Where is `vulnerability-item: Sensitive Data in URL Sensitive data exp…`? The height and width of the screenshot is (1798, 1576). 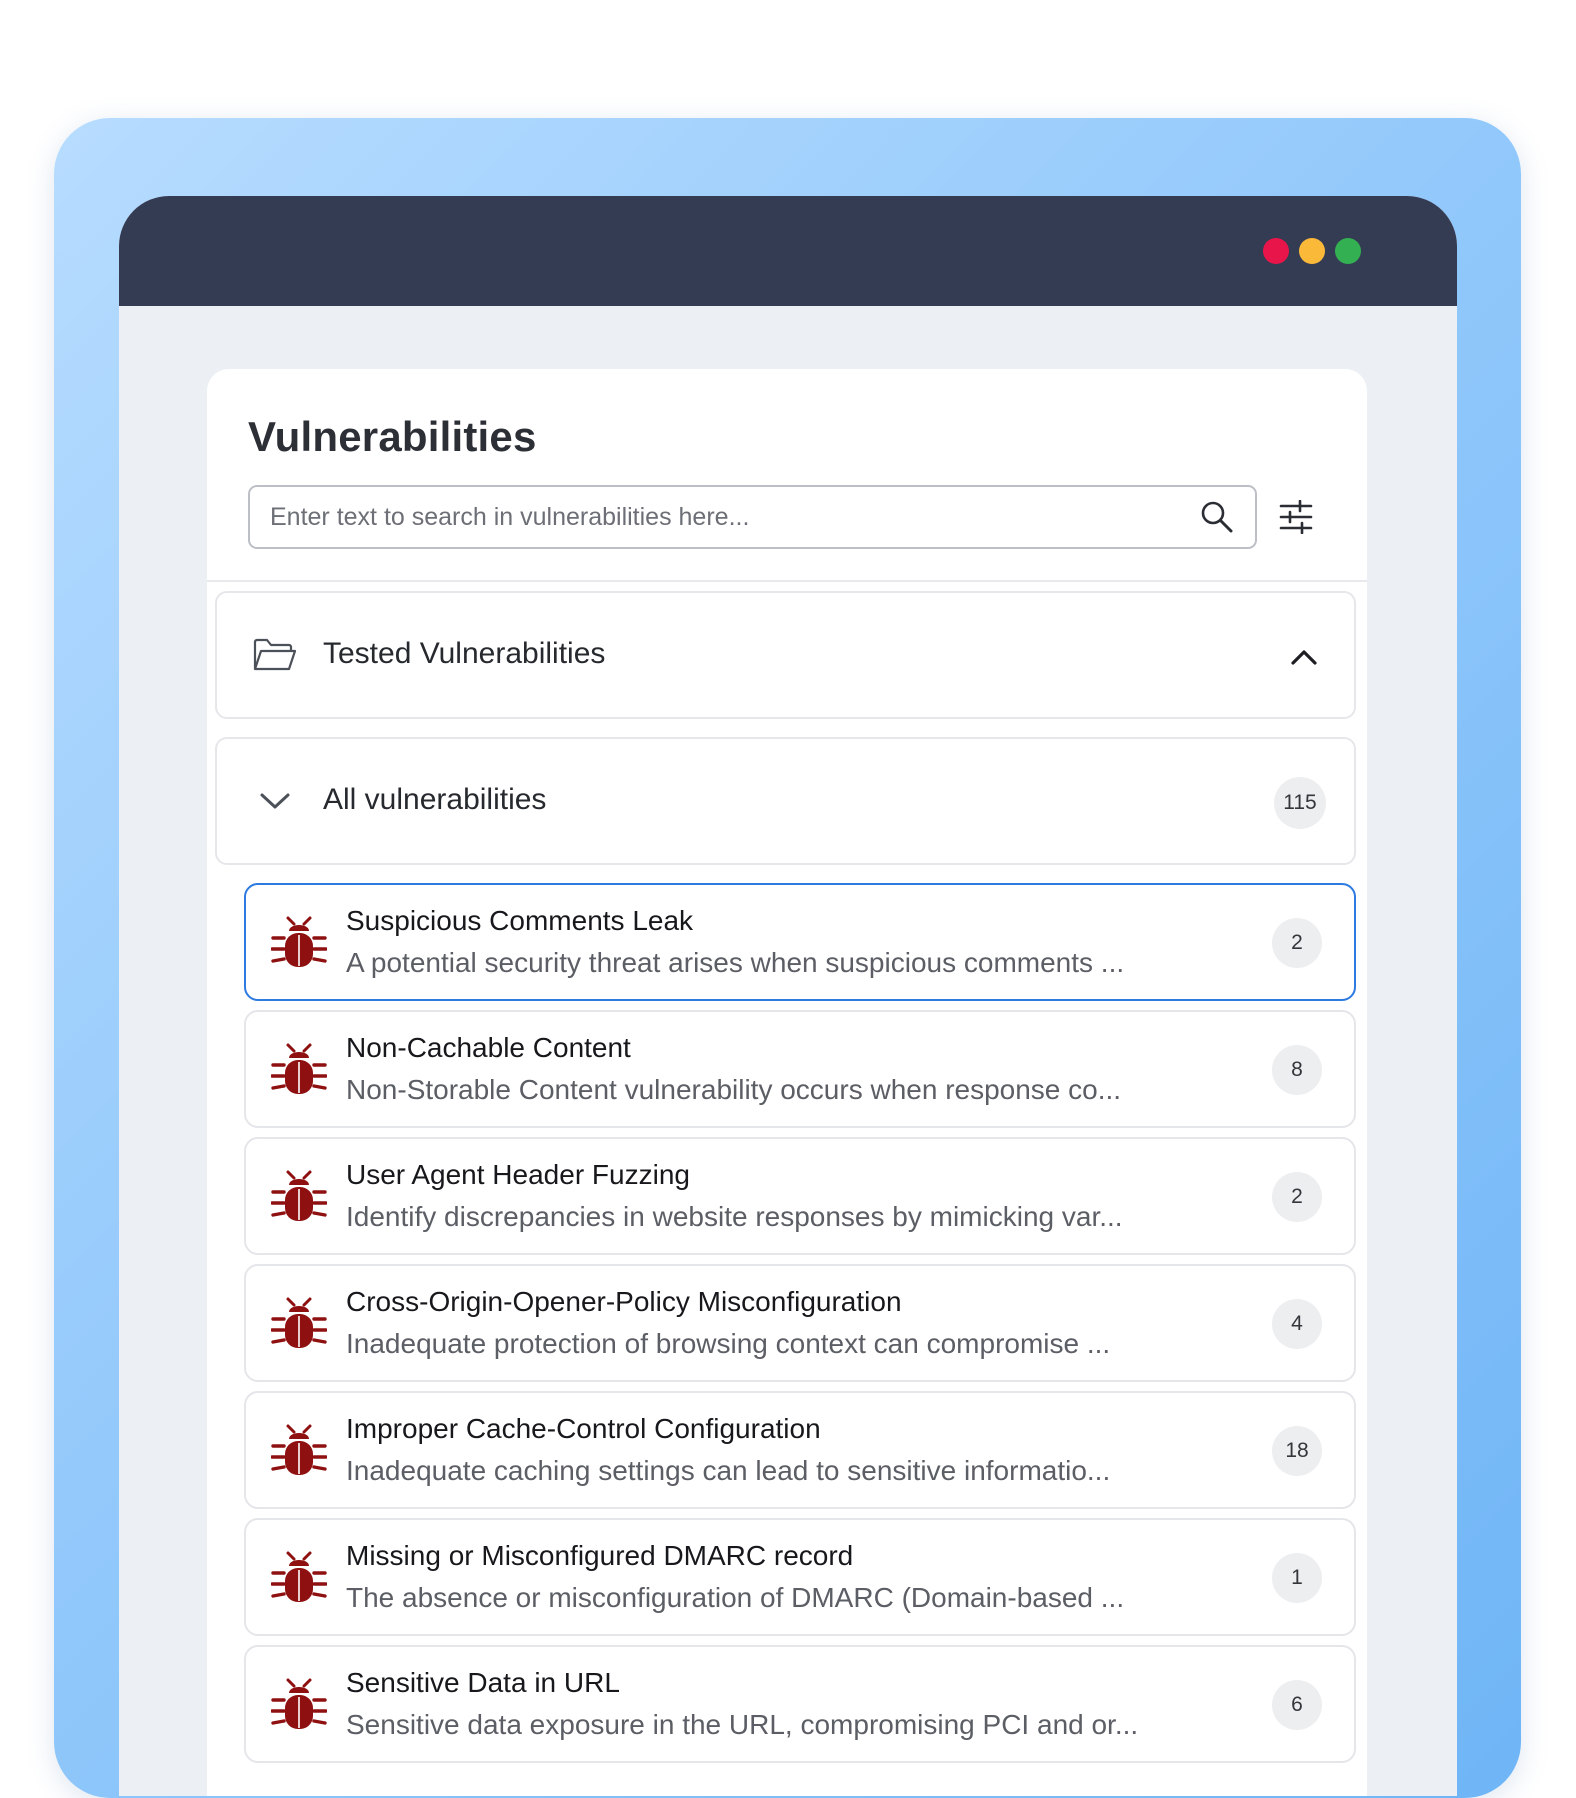
vulnerability-item: Sensitive Data in URL Sensitive data exp… is located at coordinates (800, 1704).